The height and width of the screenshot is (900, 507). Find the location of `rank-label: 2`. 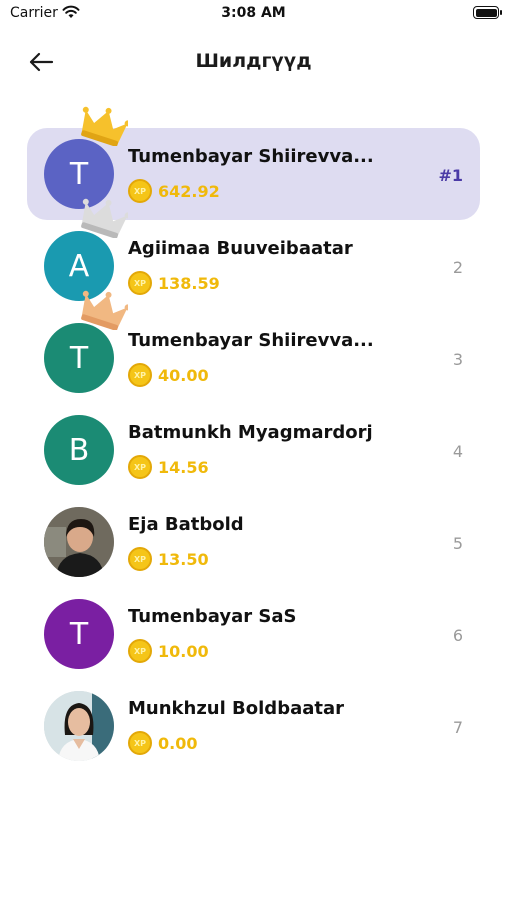

rank-label: 2 is located at coordinates (457, 267).